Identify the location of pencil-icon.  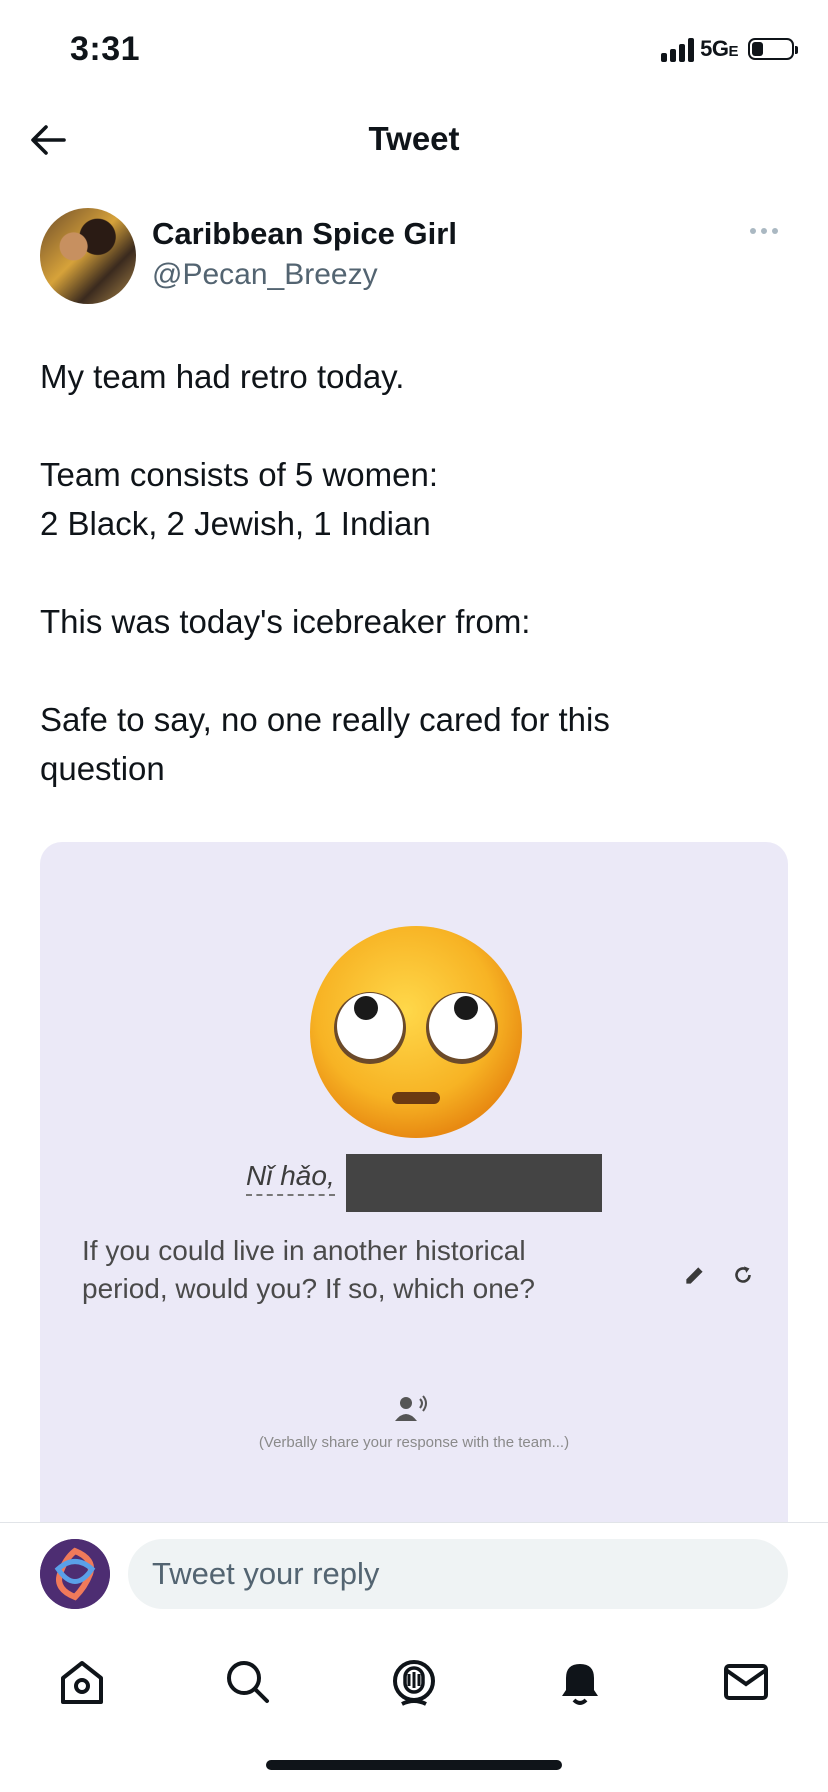
(694, 1275).